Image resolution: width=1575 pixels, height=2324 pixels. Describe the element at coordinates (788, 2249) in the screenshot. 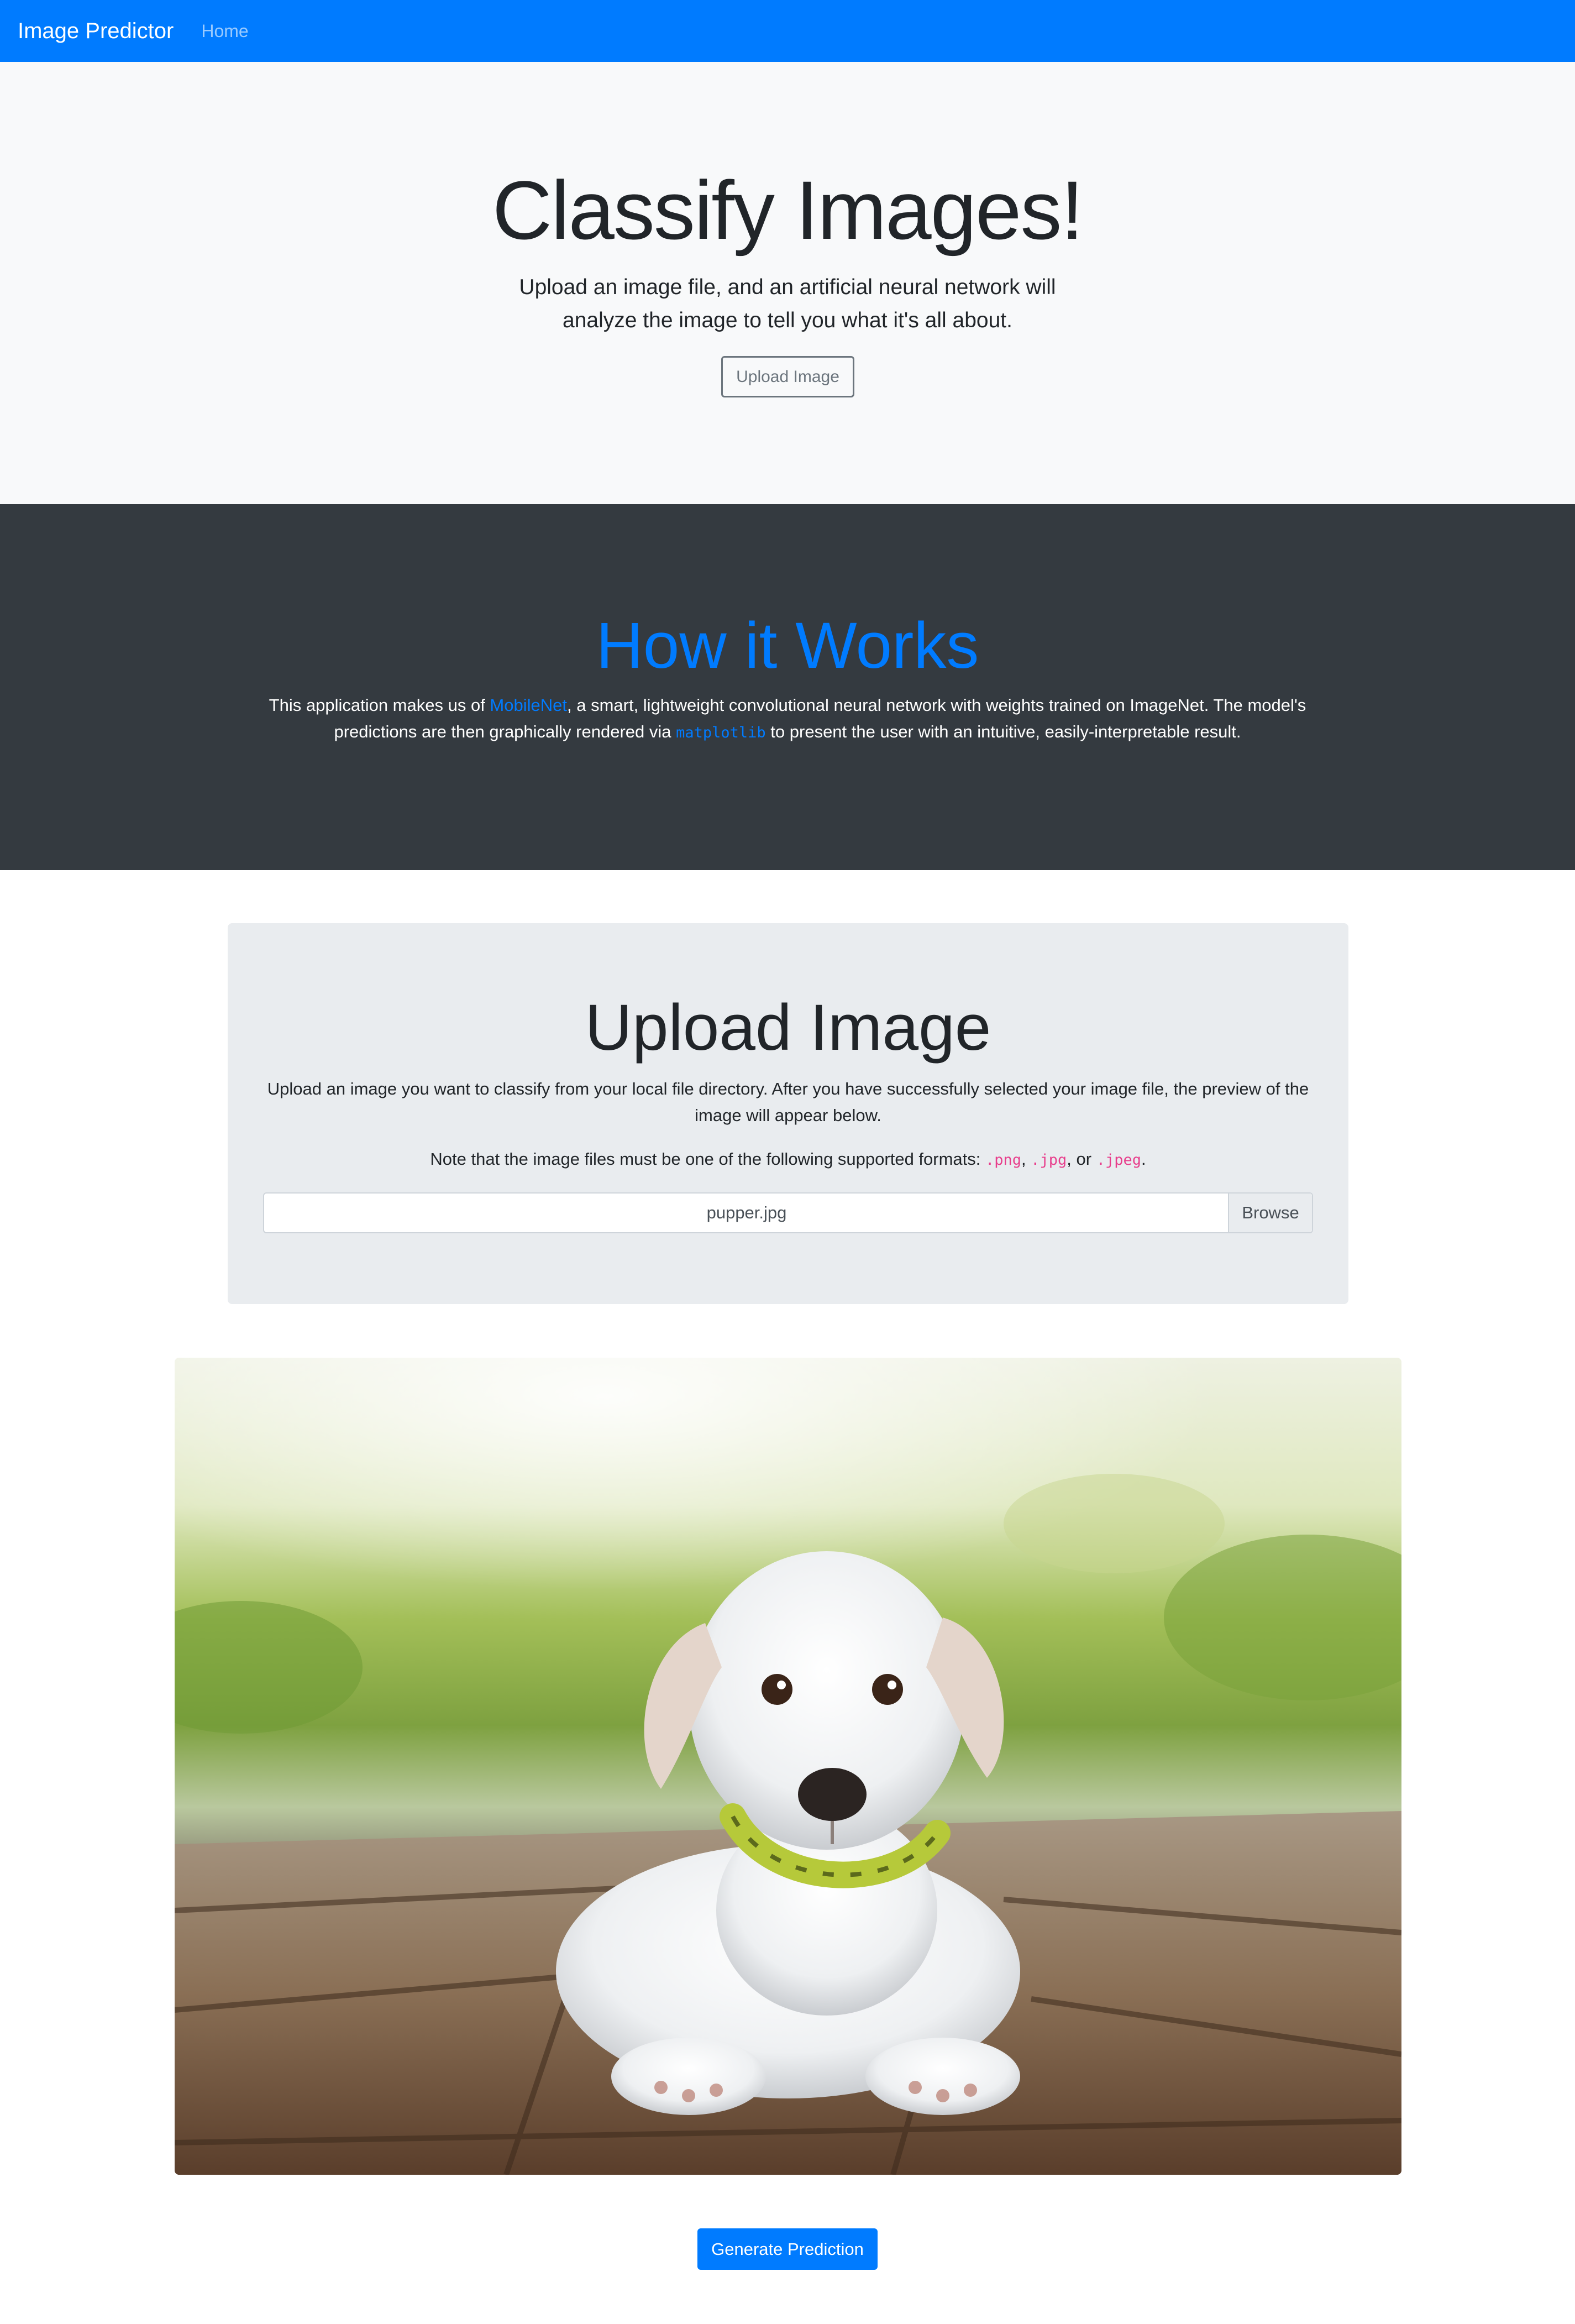

I see `generate-prediction-button: Generate Prediction` at that location.